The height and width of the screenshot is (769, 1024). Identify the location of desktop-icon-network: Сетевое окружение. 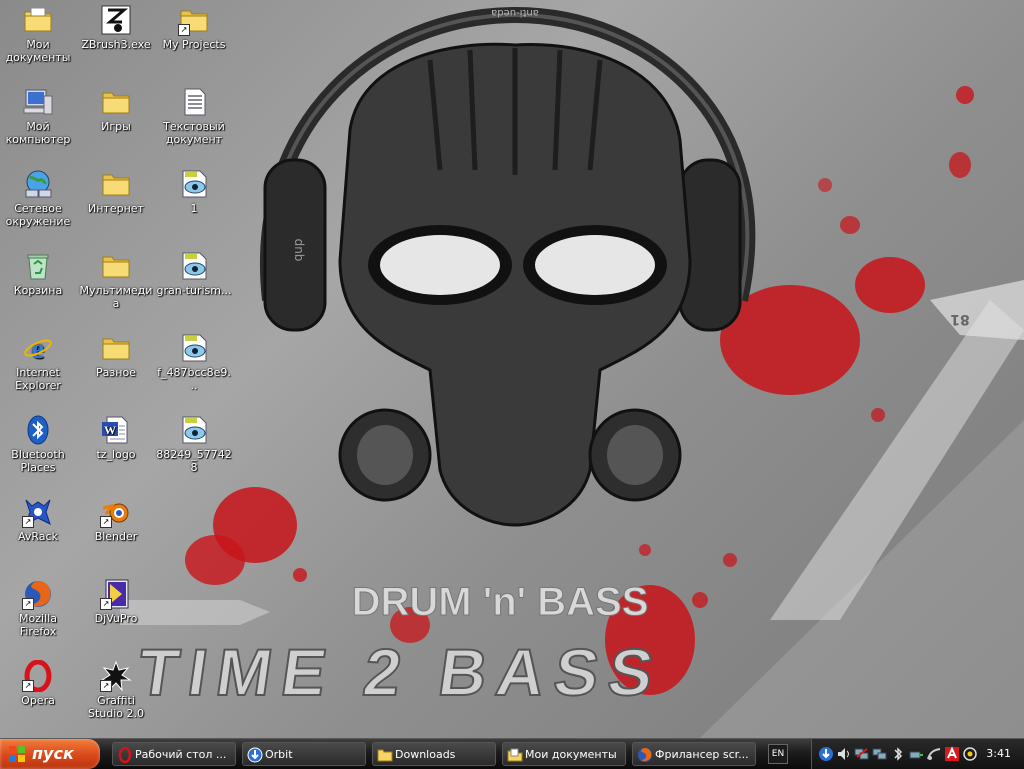
(38, 198).